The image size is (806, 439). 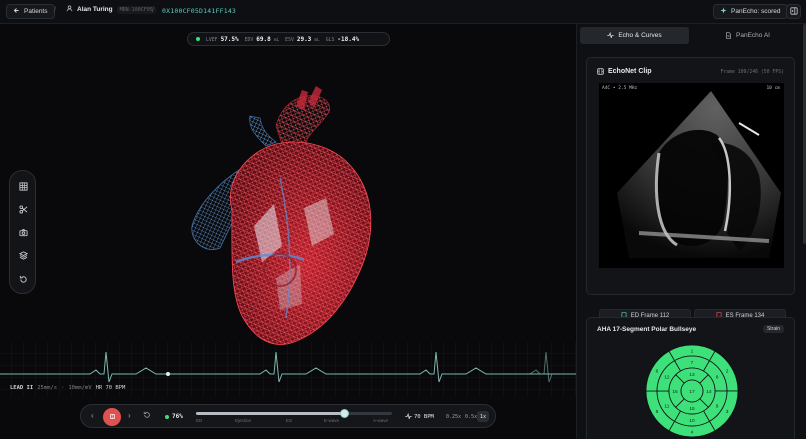 I want to click on previous-frame-button: ‹, so click(x=92, y=415).